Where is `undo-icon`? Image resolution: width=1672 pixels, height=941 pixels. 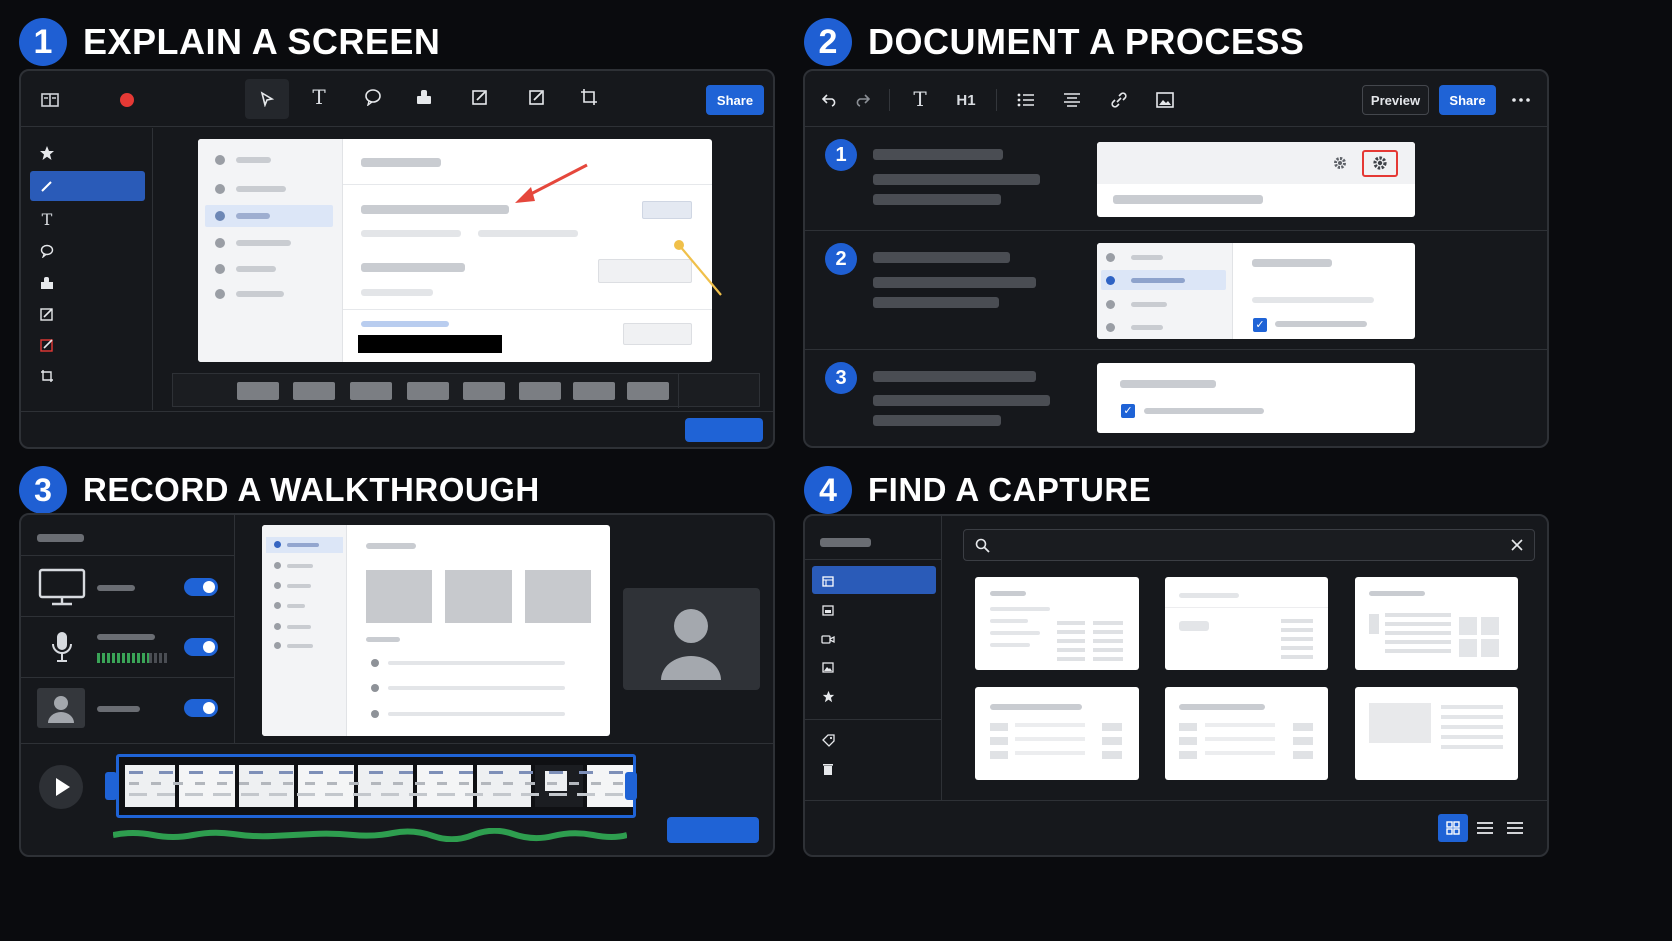 undo-icon is located at coordinates (830, 100).